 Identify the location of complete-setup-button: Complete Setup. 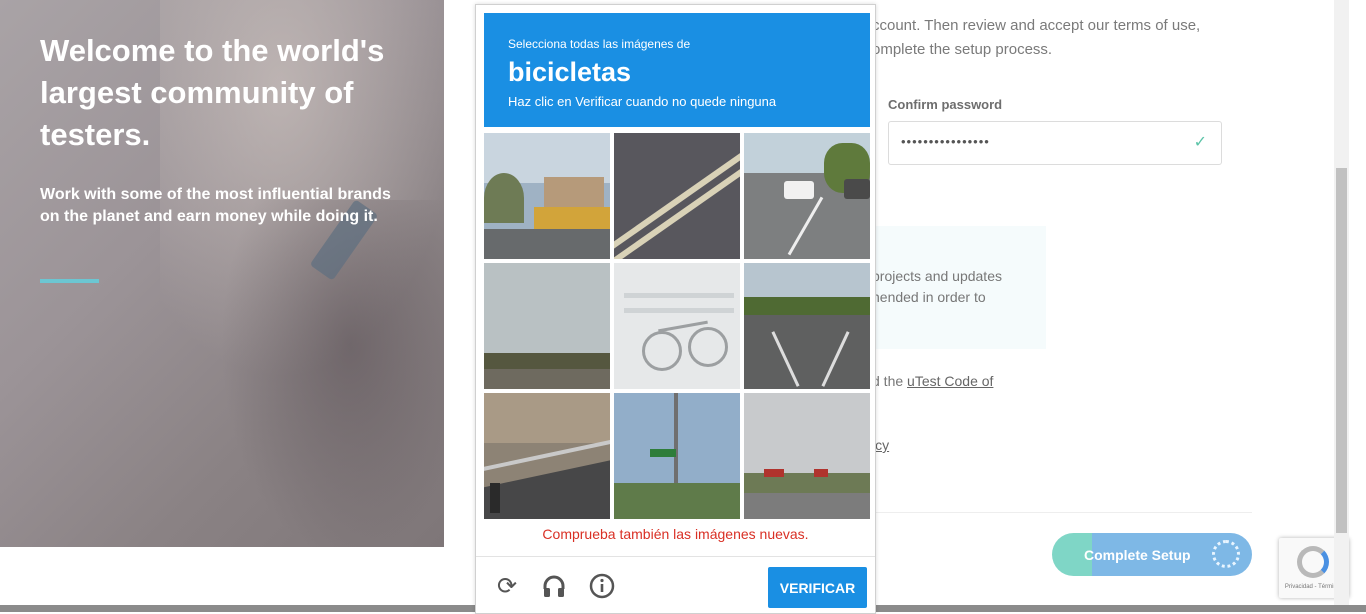
(1152, 554).